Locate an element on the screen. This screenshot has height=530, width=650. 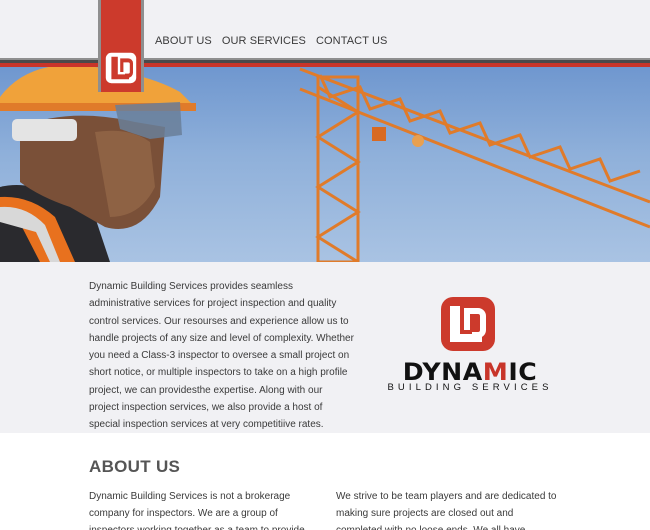
main-nav: ABOUT US OUR SERVICES CONTACT US is located at coordinates (271, 41).